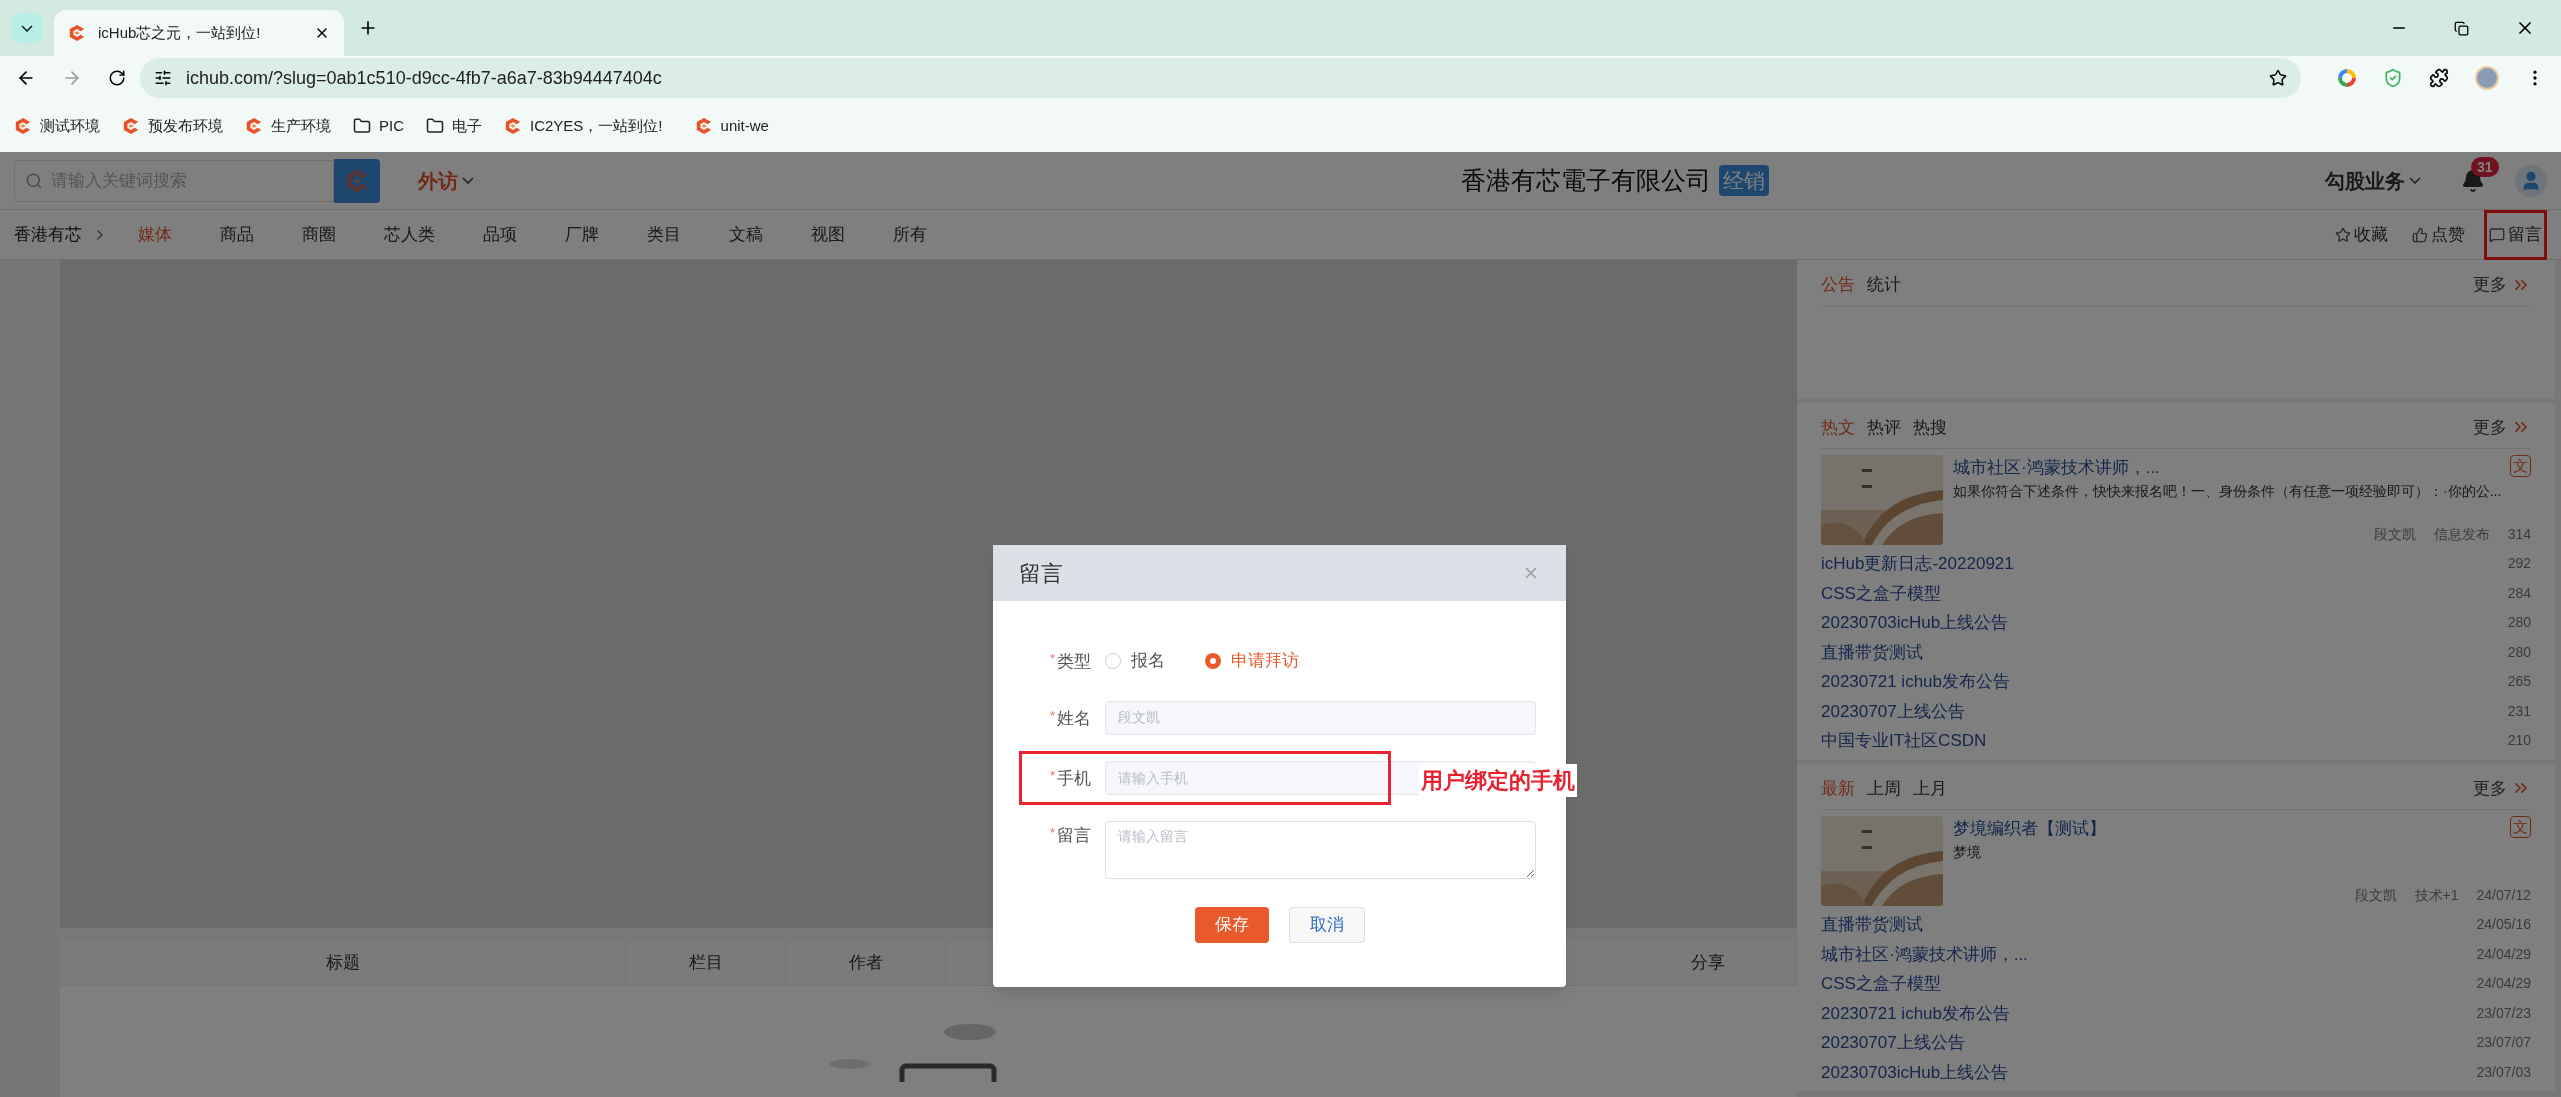  I want to click on article-stat: 23/07/03, so click(2503, 1072).